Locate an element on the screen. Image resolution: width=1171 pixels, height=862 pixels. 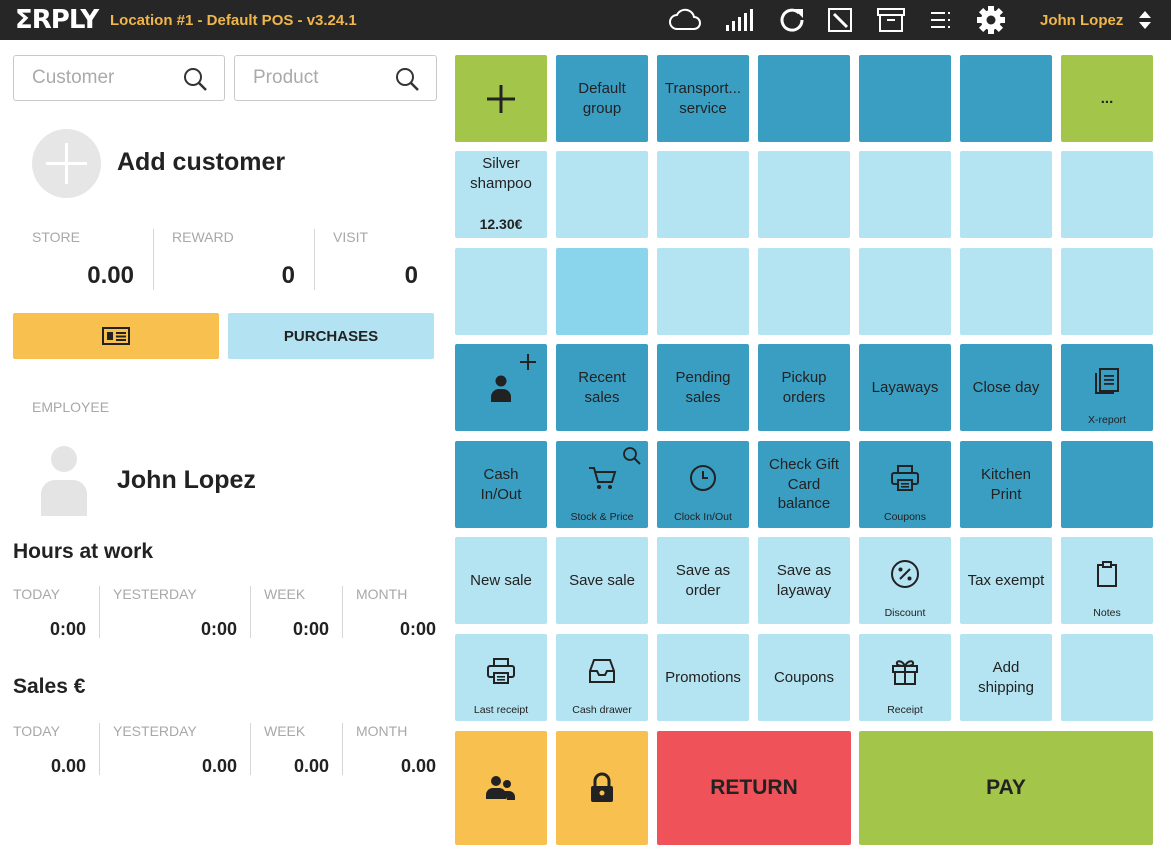
add-product-button is located at coordinates (501, 98).